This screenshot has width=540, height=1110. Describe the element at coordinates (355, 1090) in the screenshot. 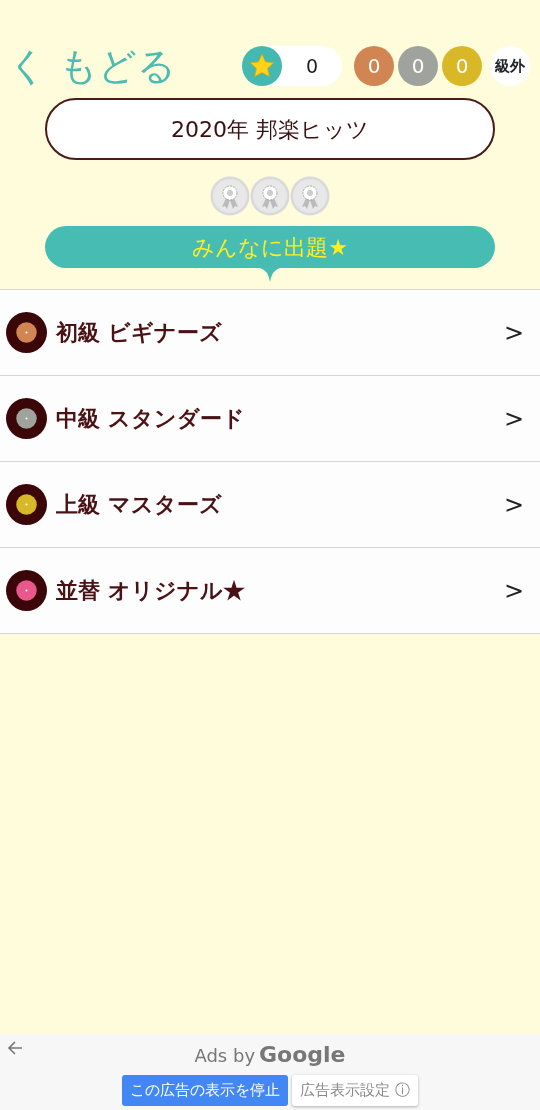

I see `ad-settings-button: 広告表示設定 ⓘ` at that location.